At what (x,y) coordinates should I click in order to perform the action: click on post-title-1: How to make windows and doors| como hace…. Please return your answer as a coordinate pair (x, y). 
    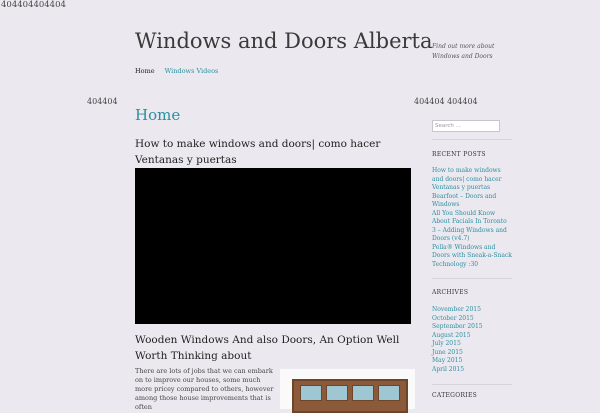
    Looking at the image, I should click on (275, 152).